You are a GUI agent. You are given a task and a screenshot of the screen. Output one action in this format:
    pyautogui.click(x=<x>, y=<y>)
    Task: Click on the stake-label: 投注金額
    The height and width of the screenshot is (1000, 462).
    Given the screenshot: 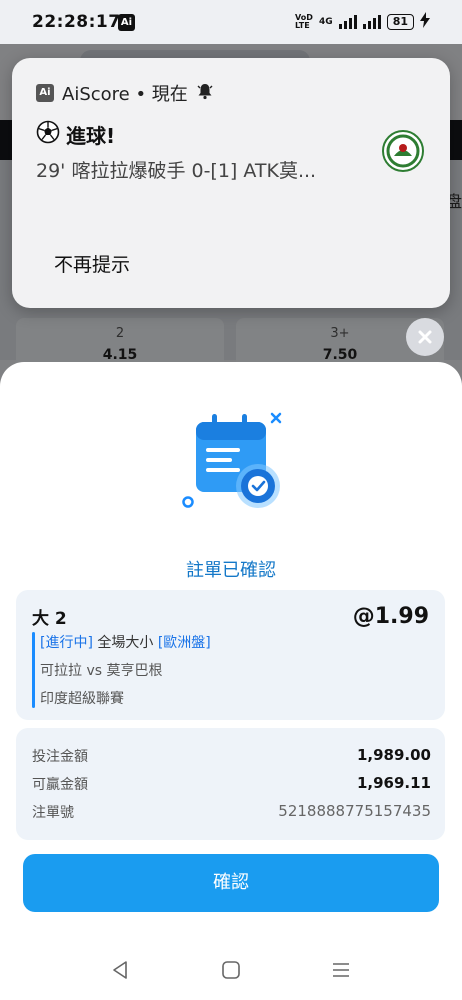 What is the action you would take?
    pyautogui.click(x=60, y=757)
    